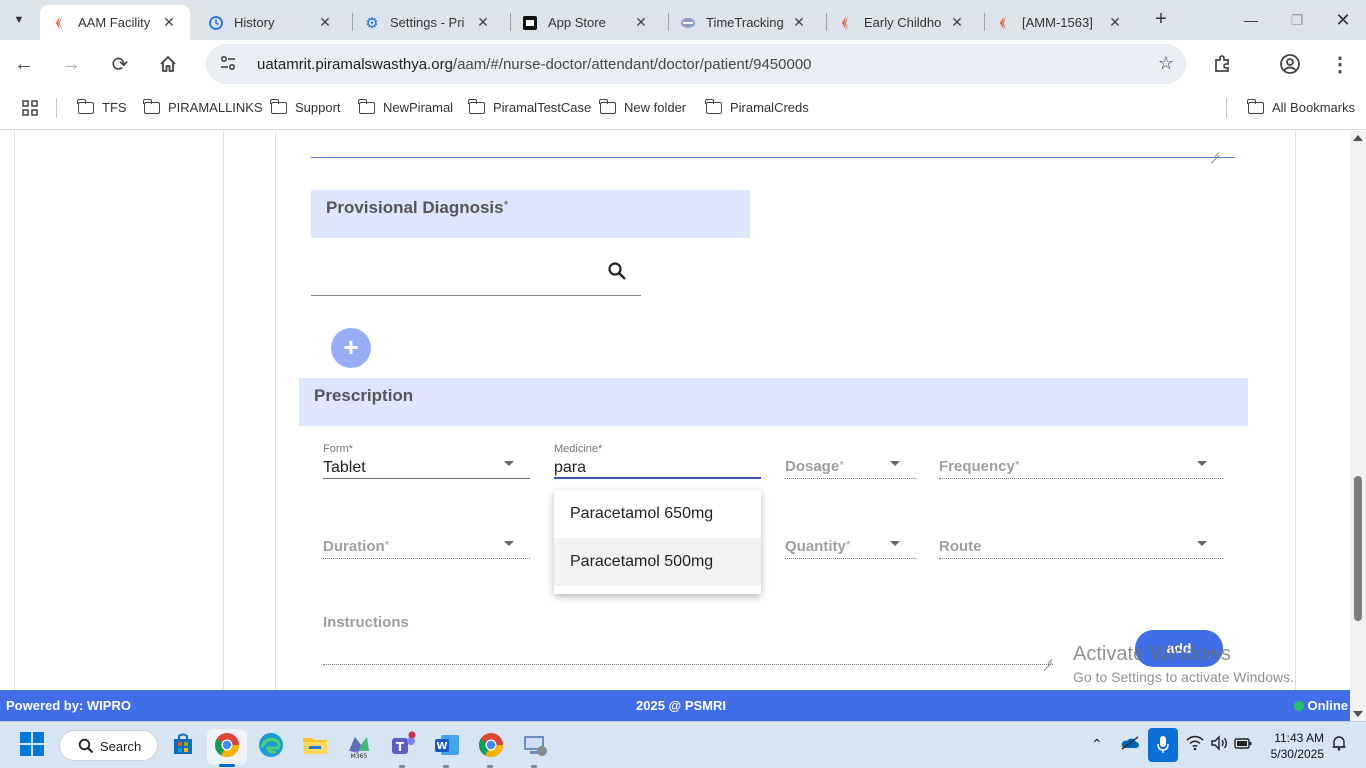 The width and height of the screenshot is (1366, 768). Describe the element at coordinates (1183, 677) in the screenshot. I see `watermark-subtitle: Go to Settings to activate Windows.` at that location.